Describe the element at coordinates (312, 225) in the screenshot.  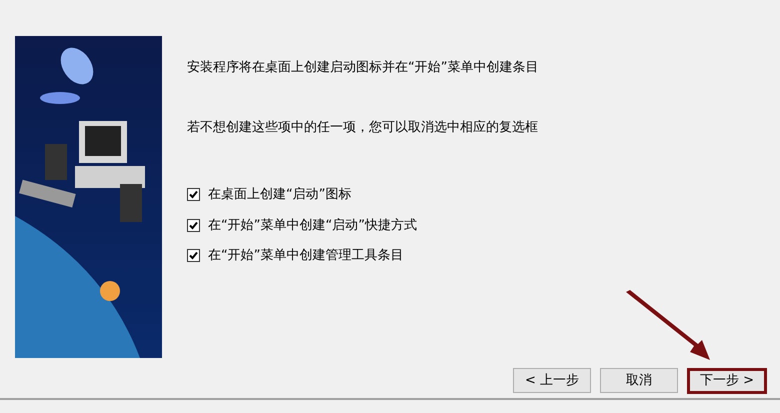
I see `checkbox-label: 在“开始”菜单中创建“启动”快捷方式` at that location.